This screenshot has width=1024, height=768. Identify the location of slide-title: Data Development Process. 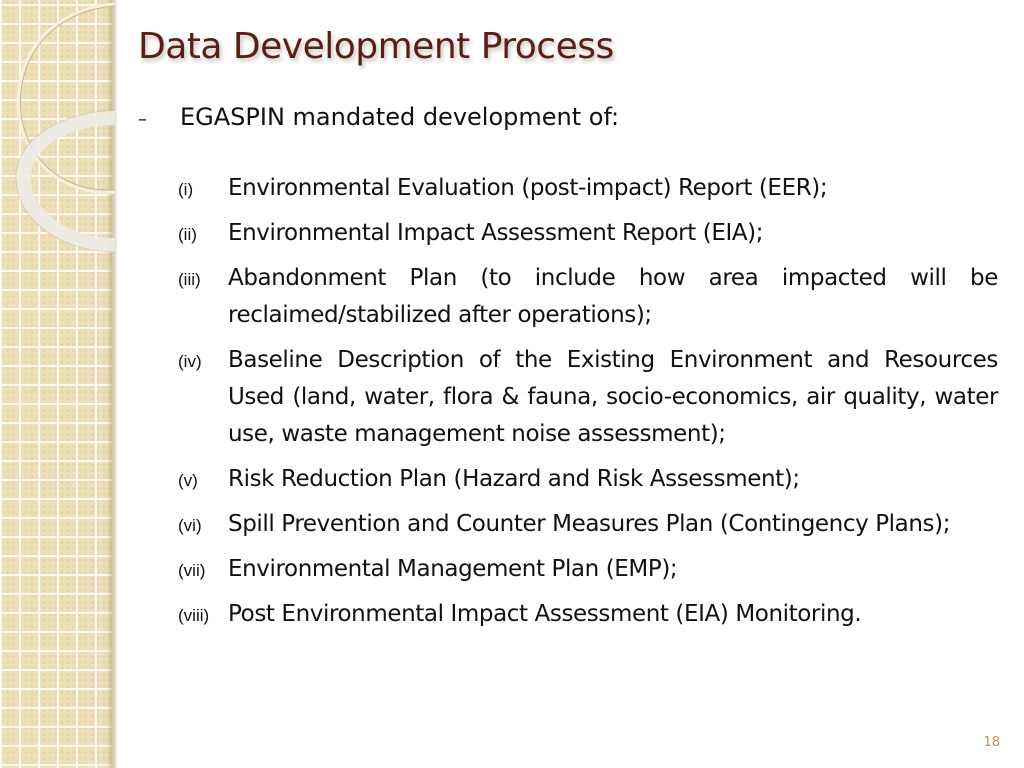
(376, 46).